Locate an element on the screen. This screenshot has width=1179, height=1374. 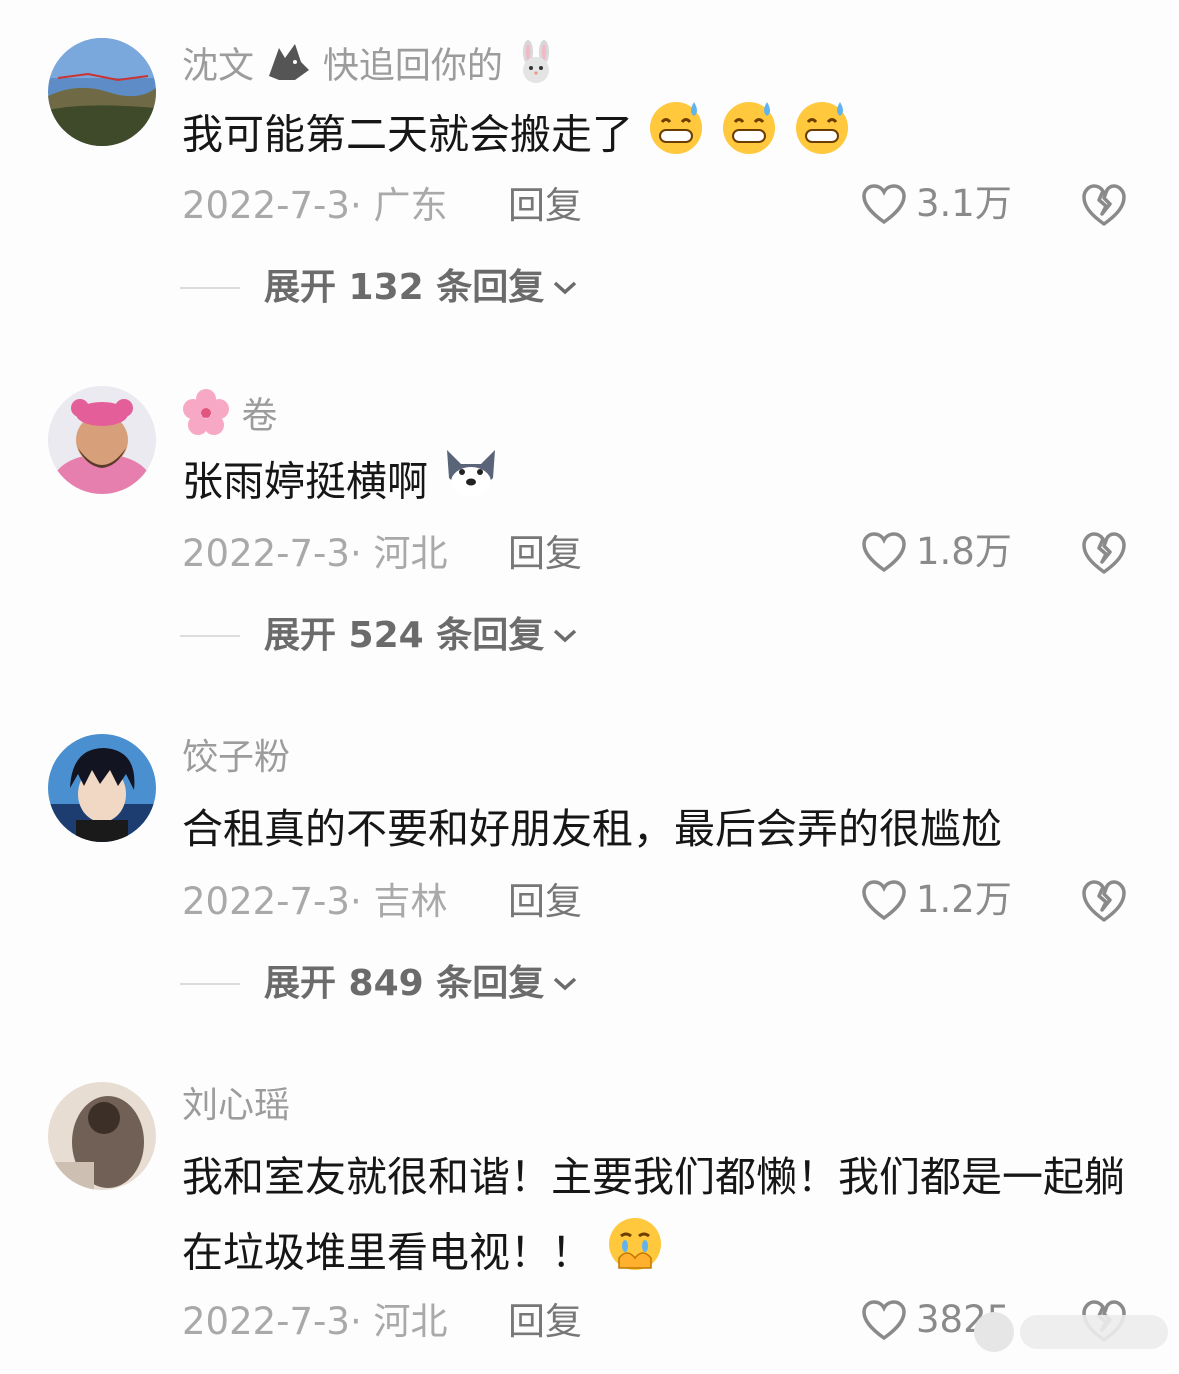
watermark-overlay is located at coordinates (1074, 1332).